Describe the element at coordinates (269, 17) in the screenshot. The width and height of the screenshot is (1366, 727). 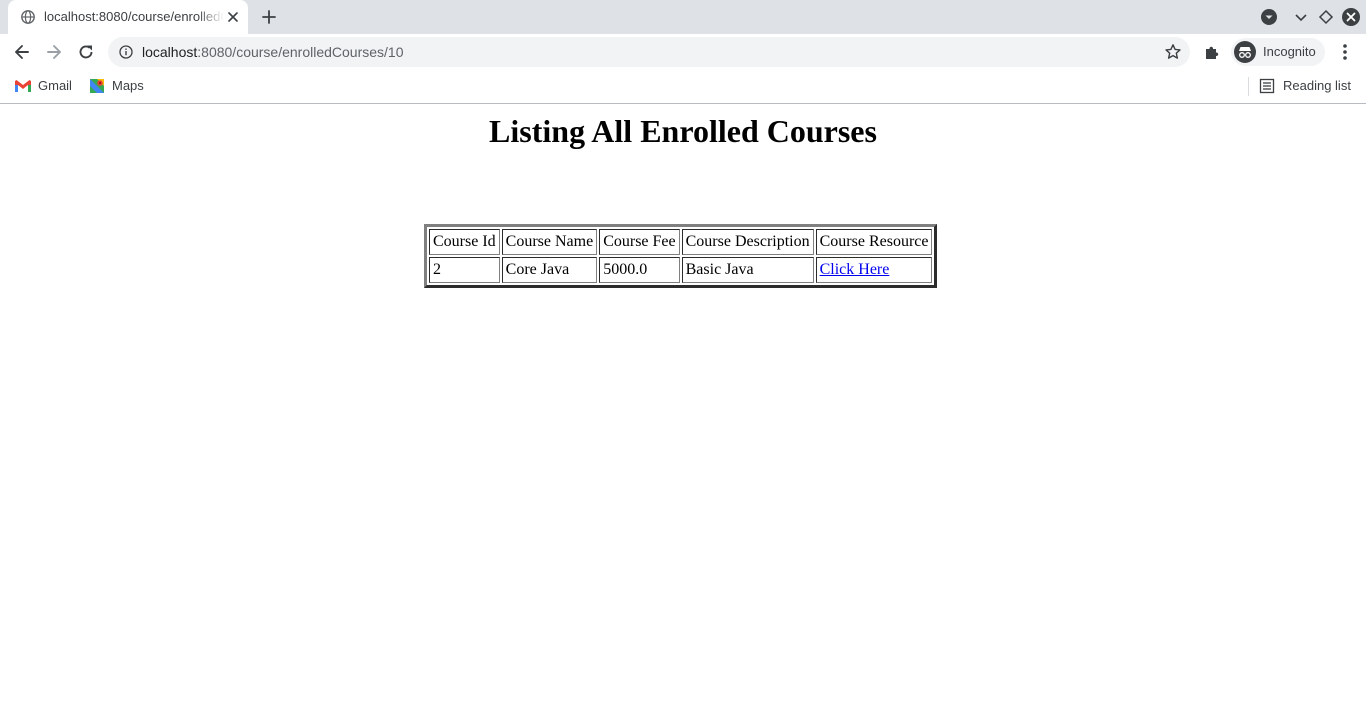
I see `new-tab-icon` at that location.